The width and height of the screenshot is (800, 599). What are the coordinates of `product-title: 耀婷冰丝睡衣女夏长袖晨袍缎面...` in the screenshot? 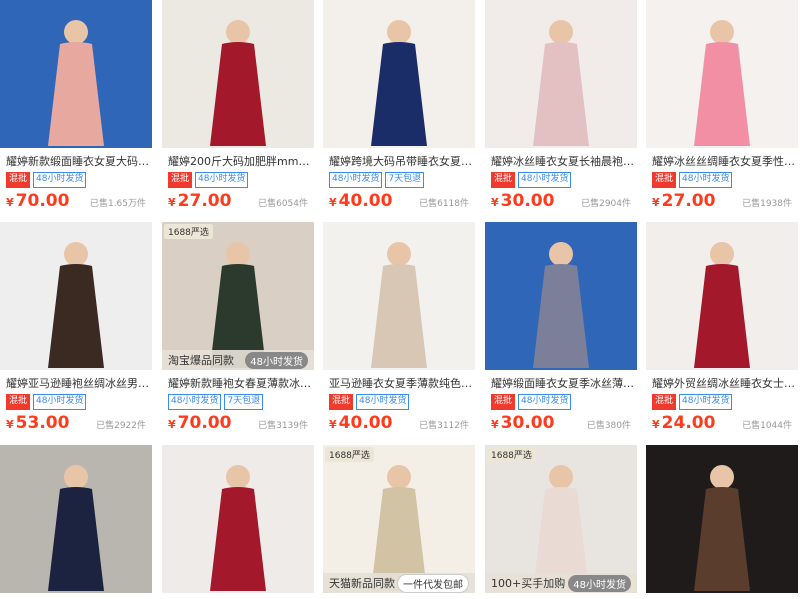 It's located at (561, 162).